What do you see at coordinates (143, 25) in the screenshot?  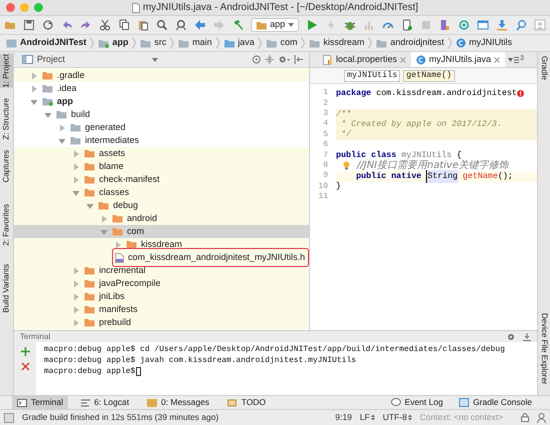 I see `paste-icon` at bounding box center [143, 25].